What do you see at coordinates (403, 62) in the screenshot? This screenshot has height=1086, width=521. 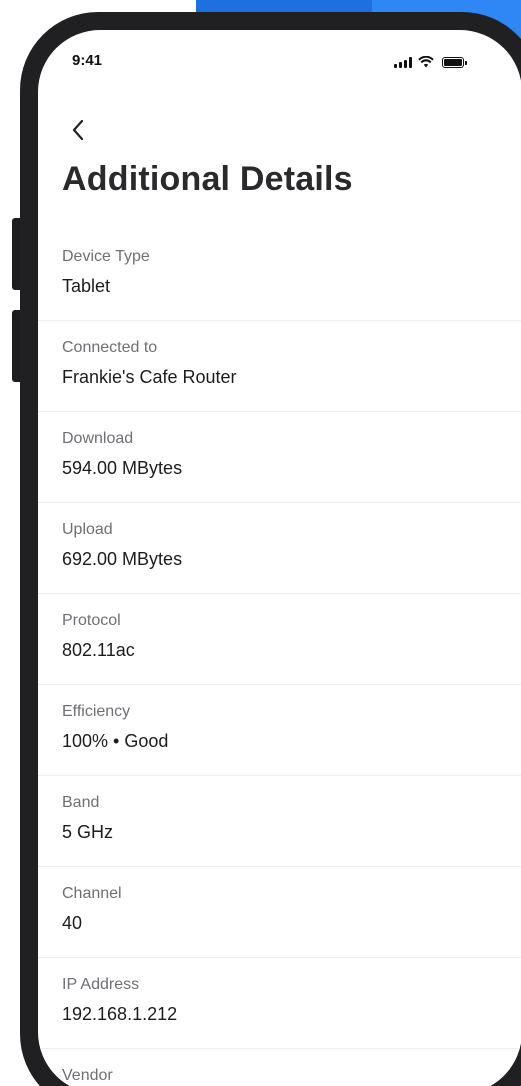 I see `cellular-signal-icon` at bounding box center [403, 62].